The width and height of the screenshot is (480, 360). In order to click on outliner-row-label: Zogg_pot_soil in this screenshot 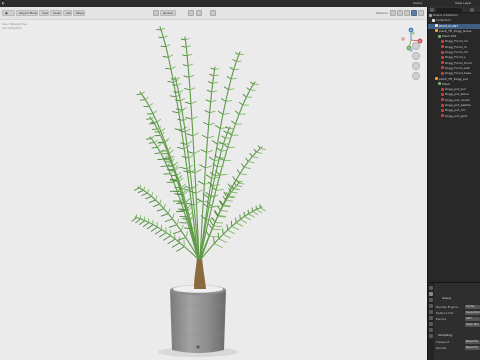, I will do `click(455, 89)`.